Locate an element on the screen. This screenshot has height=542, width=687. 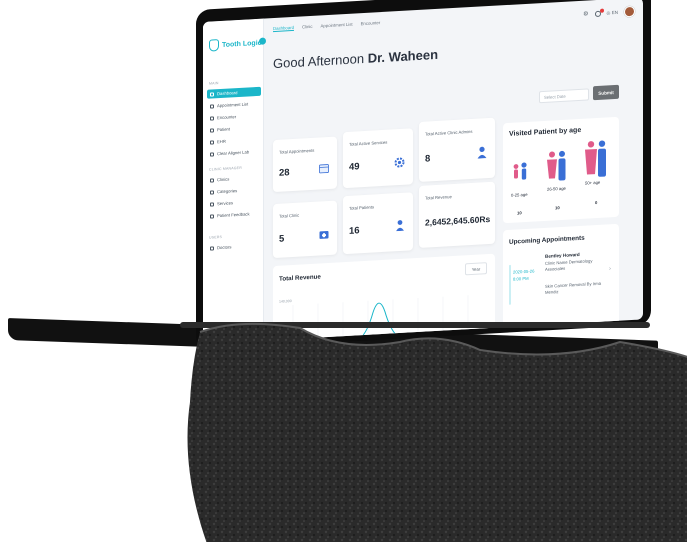
submit-button: Submit is located at coordinates (606, 92).